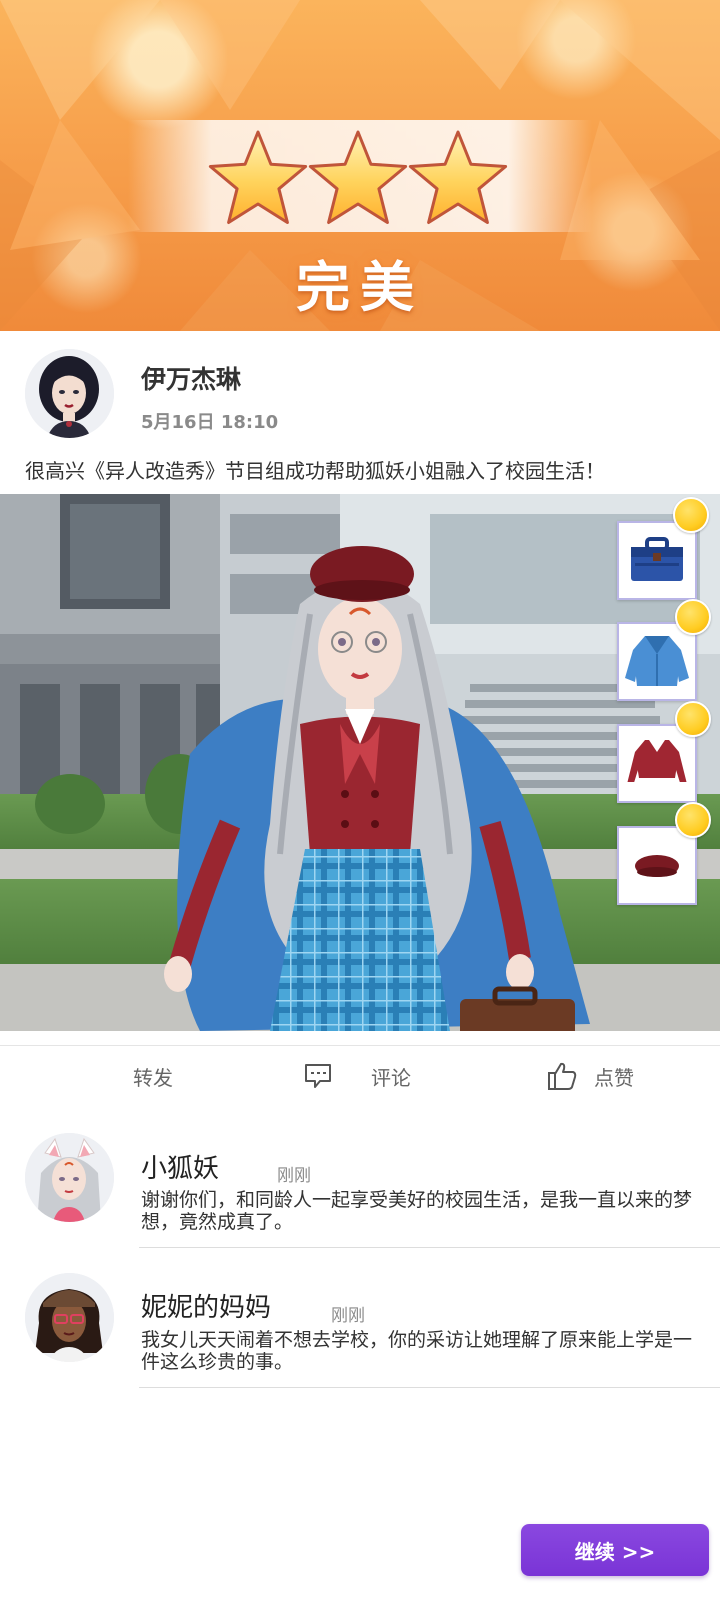 The width and height of the screenshot is (720, 1600). Describe the element at coordinates (315, 471) in the screenshot. I see `post-text: 很高兴《异人改造秀》节目组成功帮助狐妖小姐融入了校园生活！` at that location.